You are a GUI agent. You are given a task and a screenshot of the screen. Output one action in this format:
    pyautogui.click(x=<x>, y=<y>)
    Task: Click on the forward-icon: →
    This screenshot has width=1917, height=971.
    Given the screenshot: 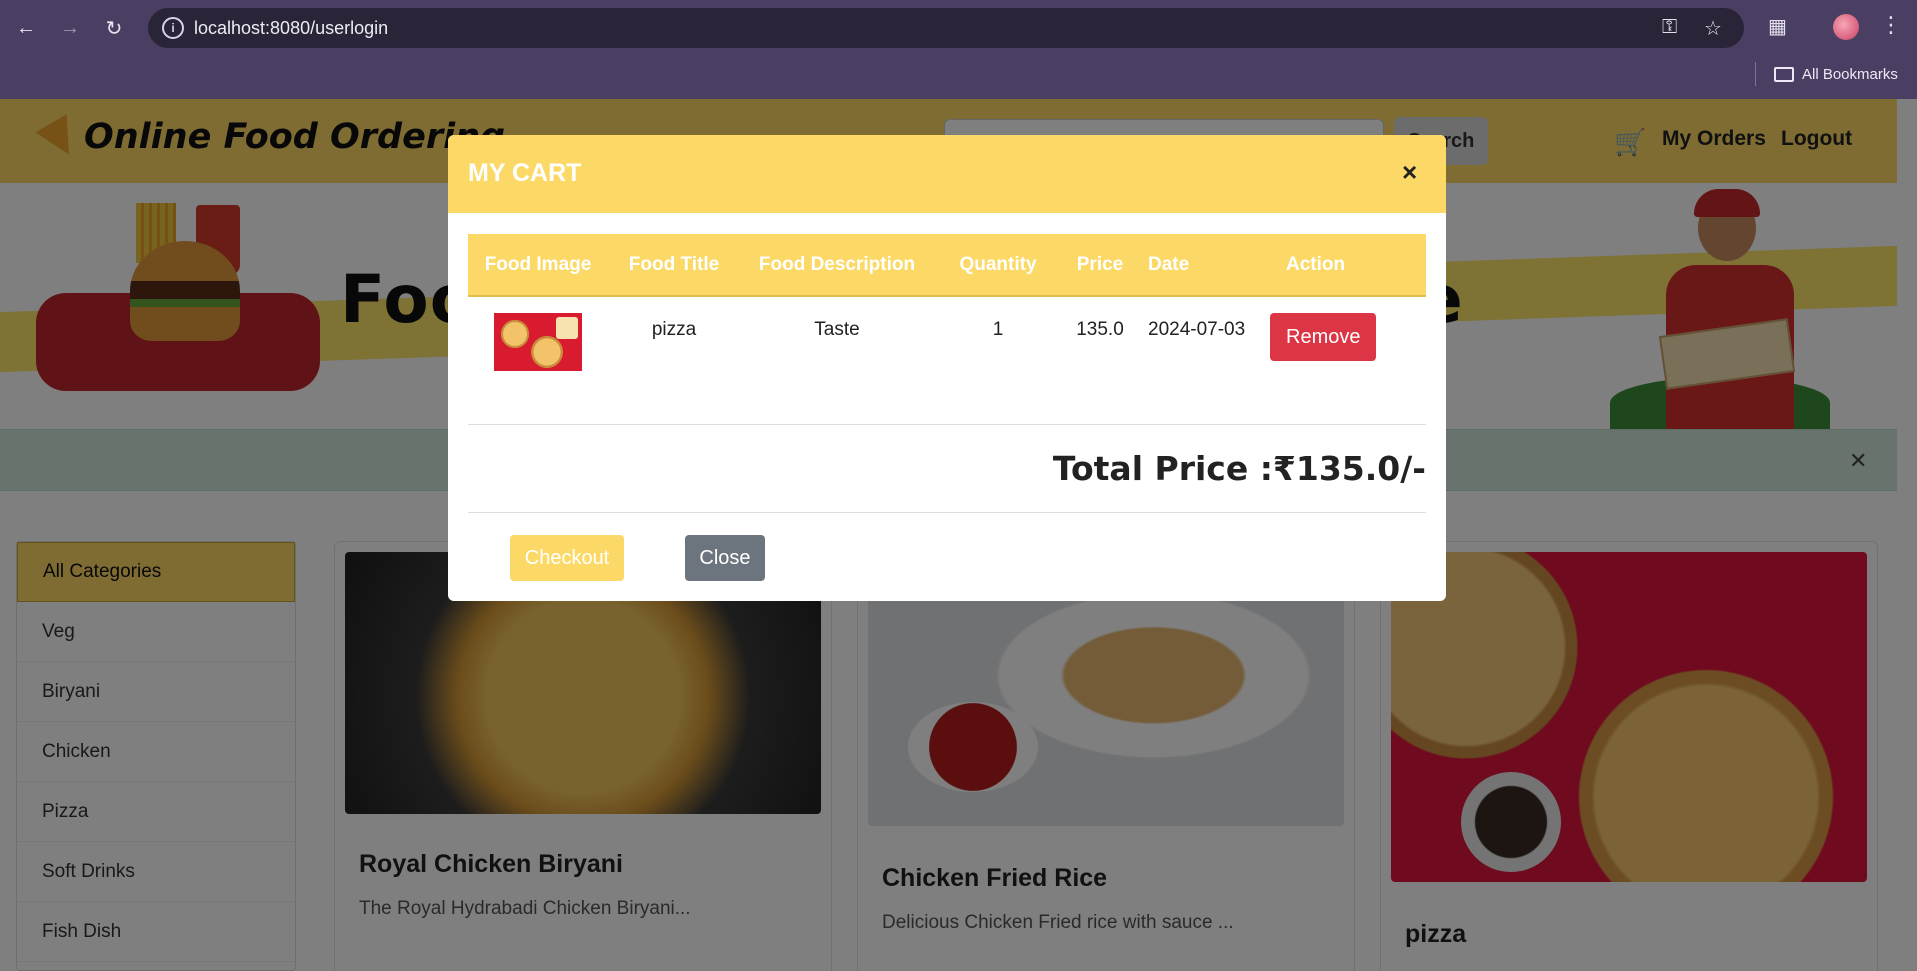 What is the action you would take?
    pyautogui.click(x=70, y=28)
    